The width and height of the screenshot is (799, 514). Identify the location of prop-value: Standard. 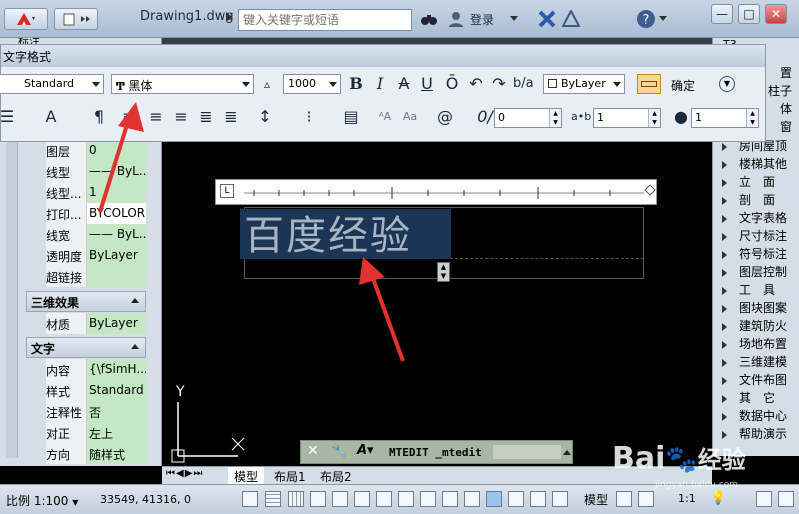
(116, 390).